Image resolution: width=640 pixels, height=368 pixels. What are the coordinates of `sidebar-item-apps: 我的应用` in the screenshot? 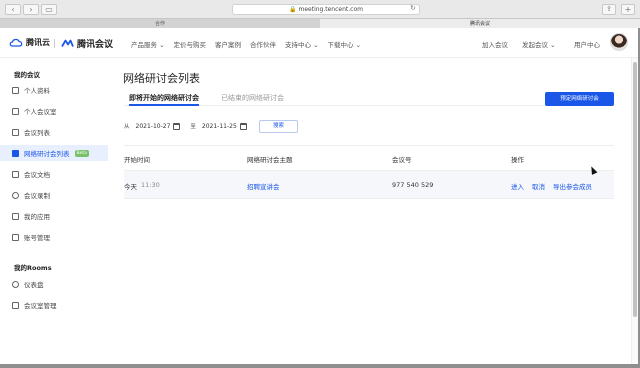 It's located at (54, 216).